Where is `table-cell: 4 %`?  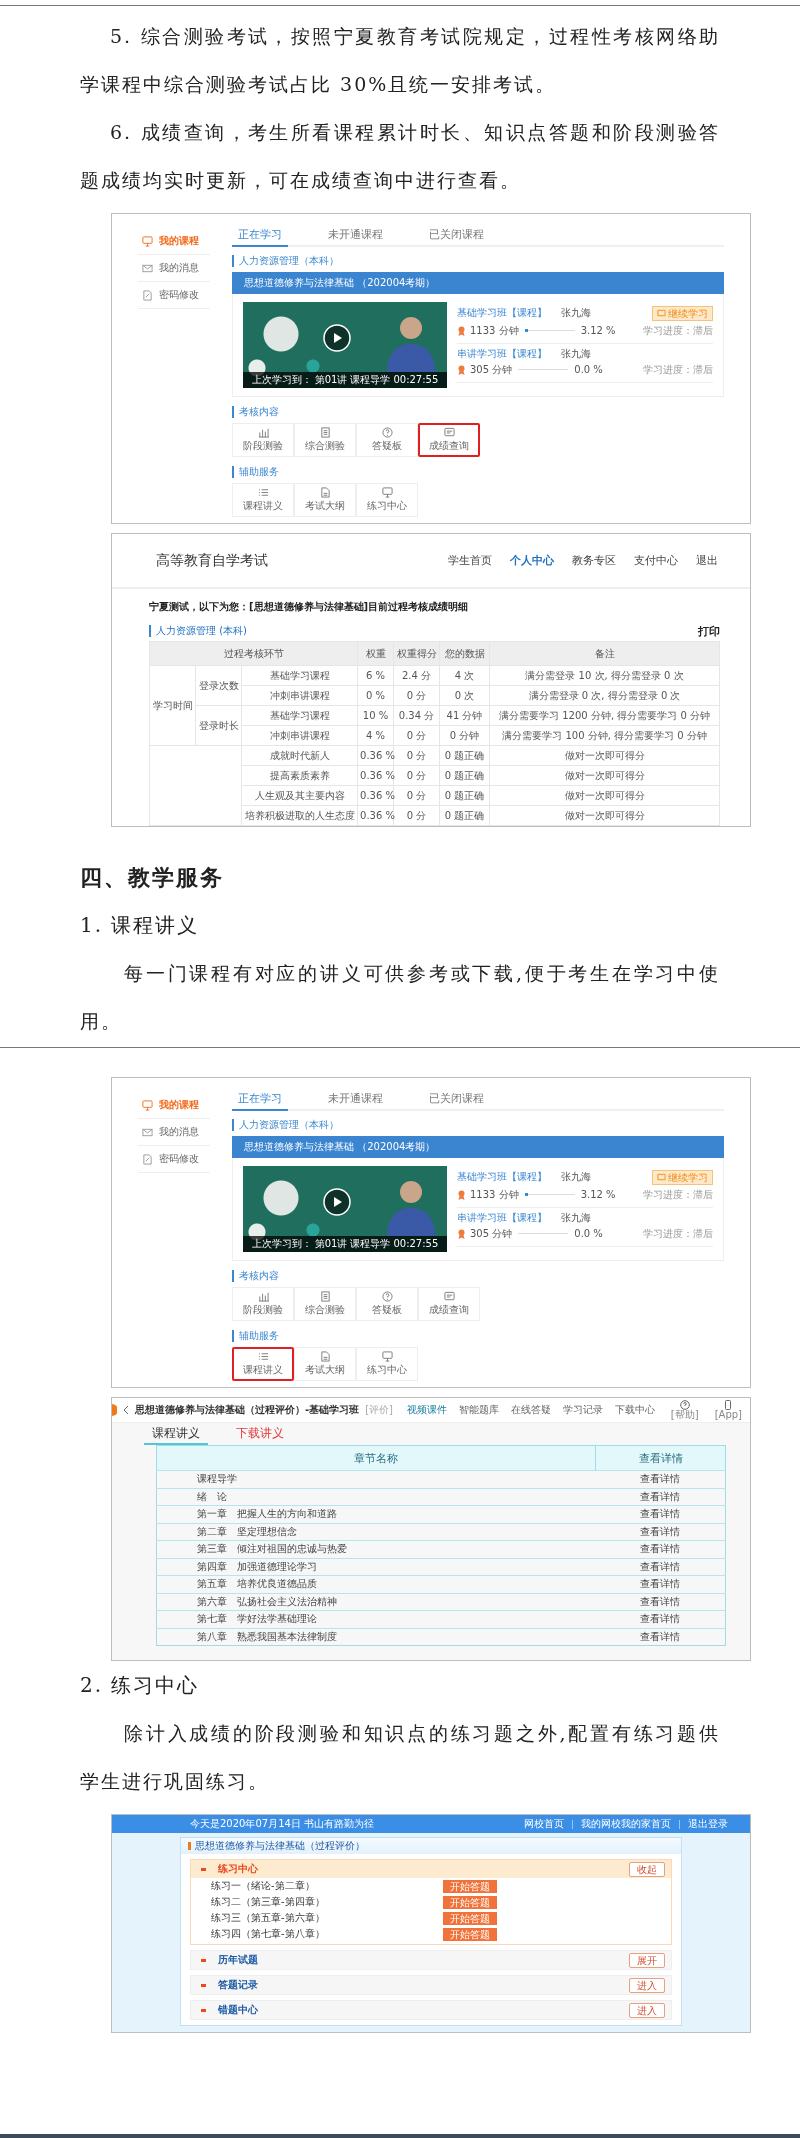 table-cell: 4 % is located at coordinates (375, 735).